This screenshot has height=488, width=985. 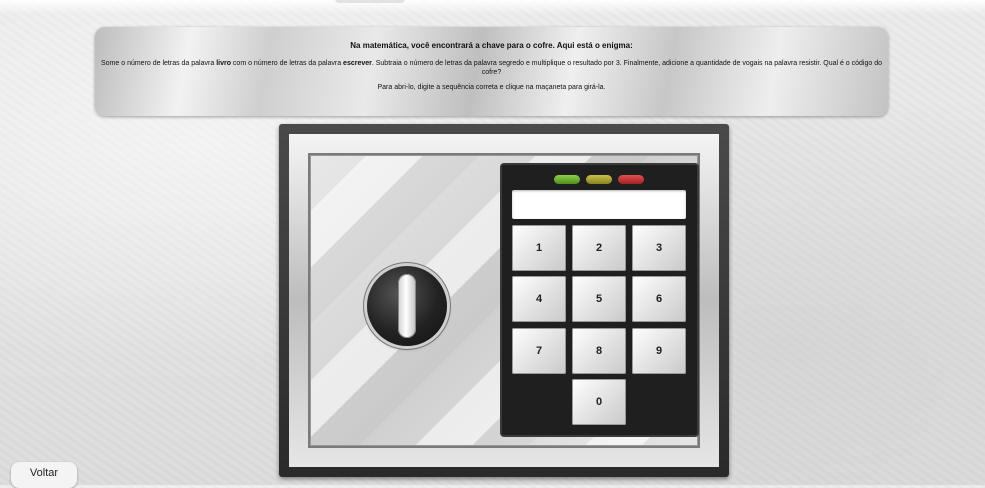 What do you see at coordinates (370, 1) in the screenshot?
I see `cropped-header` at bounding box center [370, 1].